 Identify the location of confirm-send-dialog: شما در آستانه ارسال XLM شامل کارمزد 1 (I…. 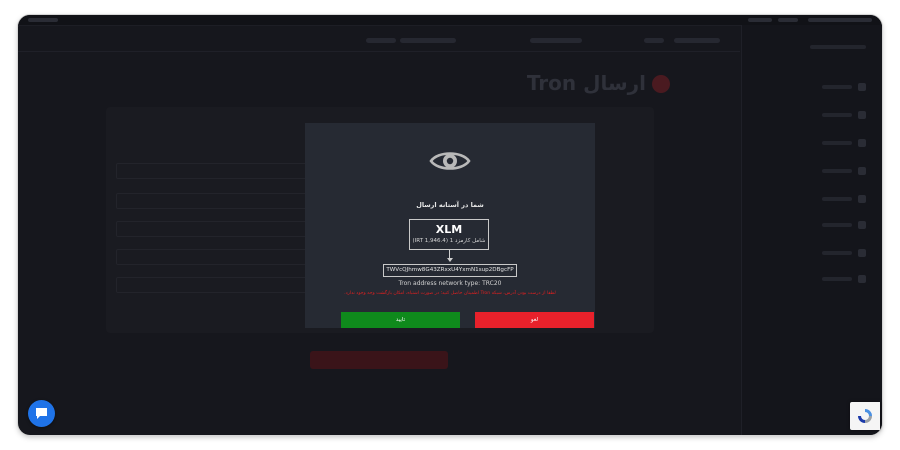
(450, 225).